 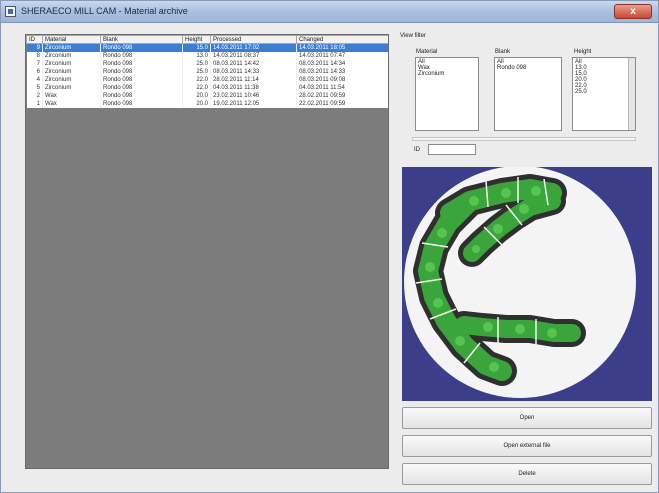 What do you see at coordinates (447, 74) in the screenshot?
I see `list-item: Zirconium` at bounding box center [447, 74].